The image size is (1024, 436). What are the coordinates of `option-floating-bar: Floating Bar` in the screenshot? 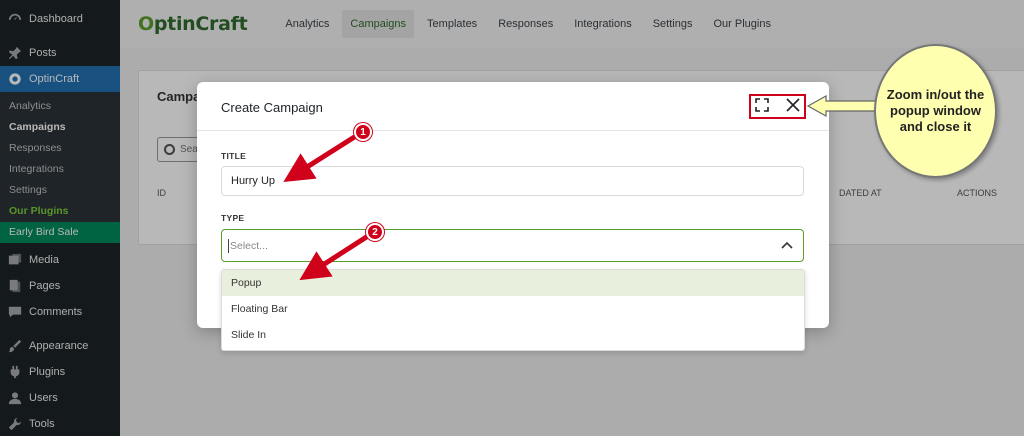 It's located at (513, 309).